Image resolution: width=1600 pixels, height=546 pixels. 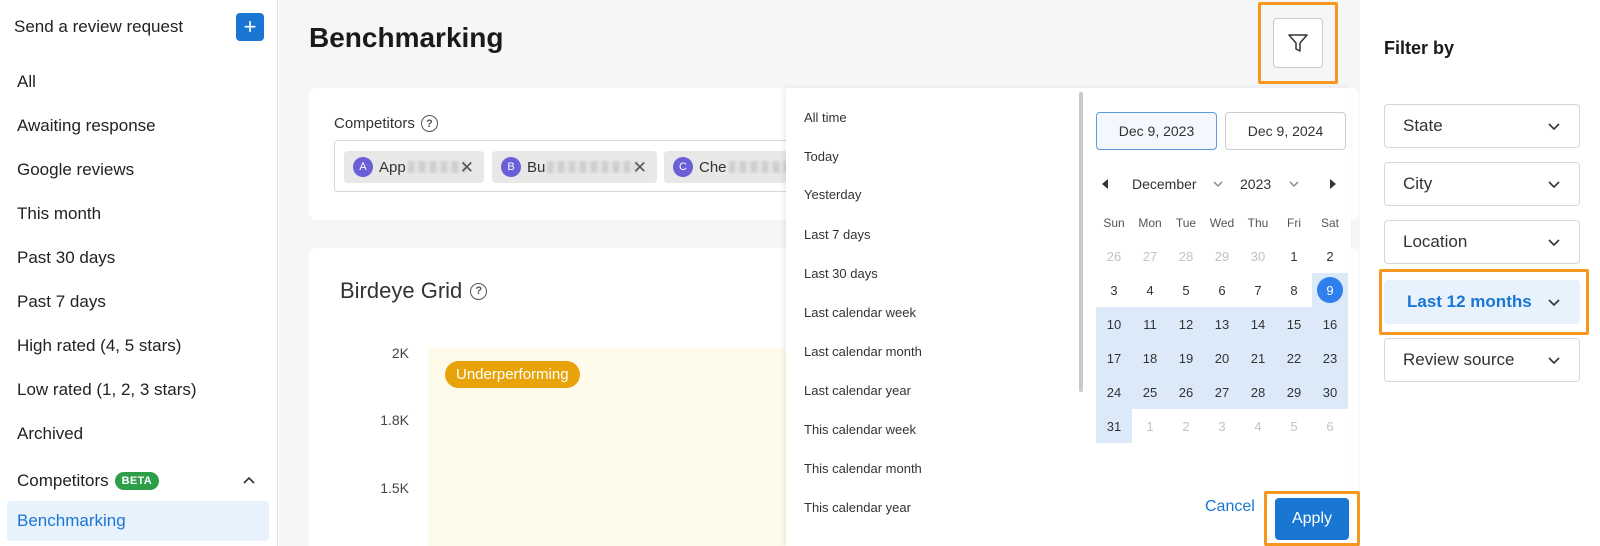 What do you see at coordinates (1330, 324) in the screenshot?
I see `calendar-day: 16` at bounding box center [1330, 324].